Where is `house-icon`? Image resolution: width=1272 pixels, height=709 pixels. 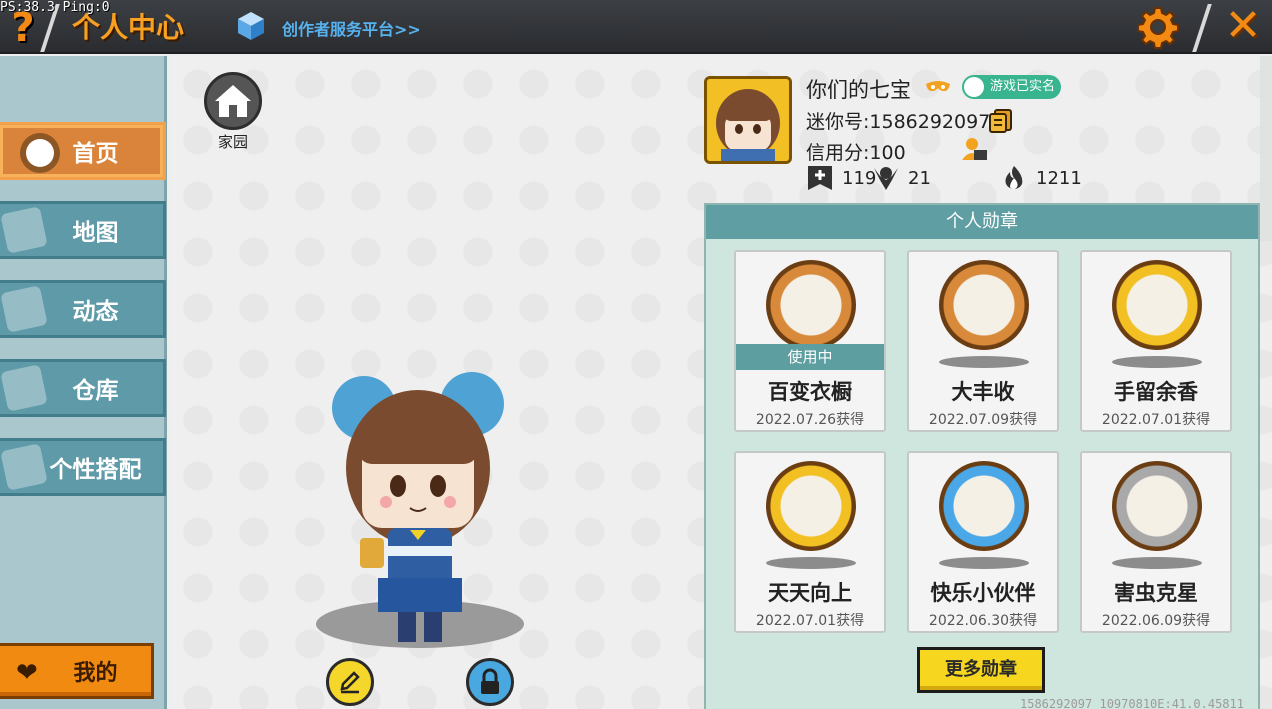
house-icon is located at coordinates (233, 101).